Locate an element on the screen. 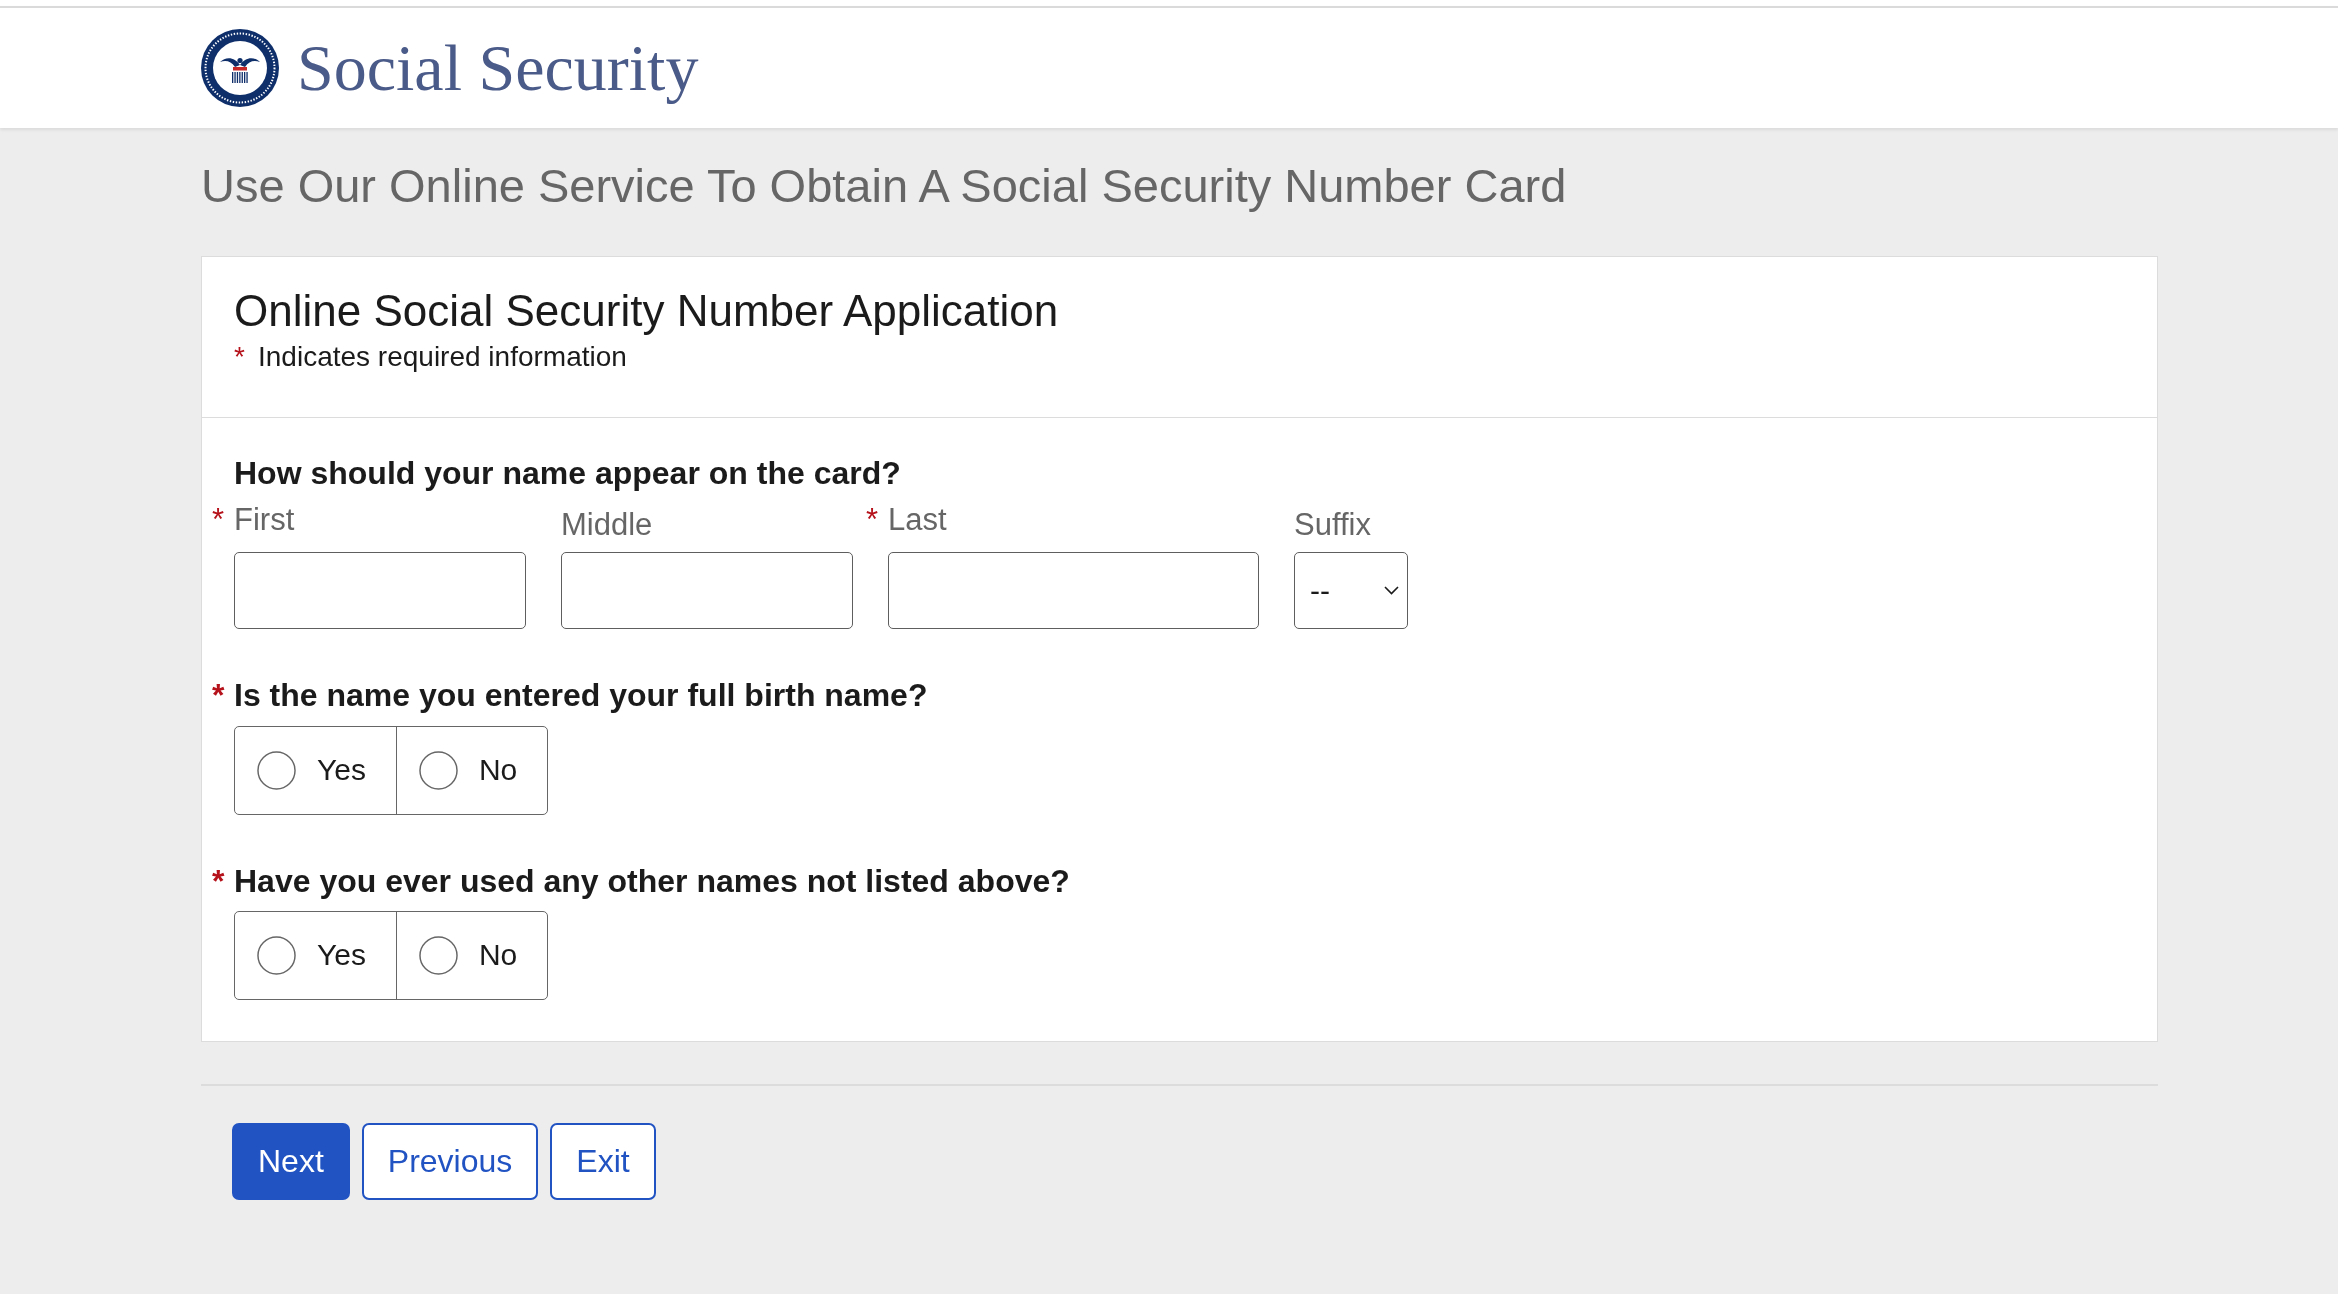 The height and width of the screenshot is (1294, 2338). field-label: Middle is located at coordinates (607, 525).